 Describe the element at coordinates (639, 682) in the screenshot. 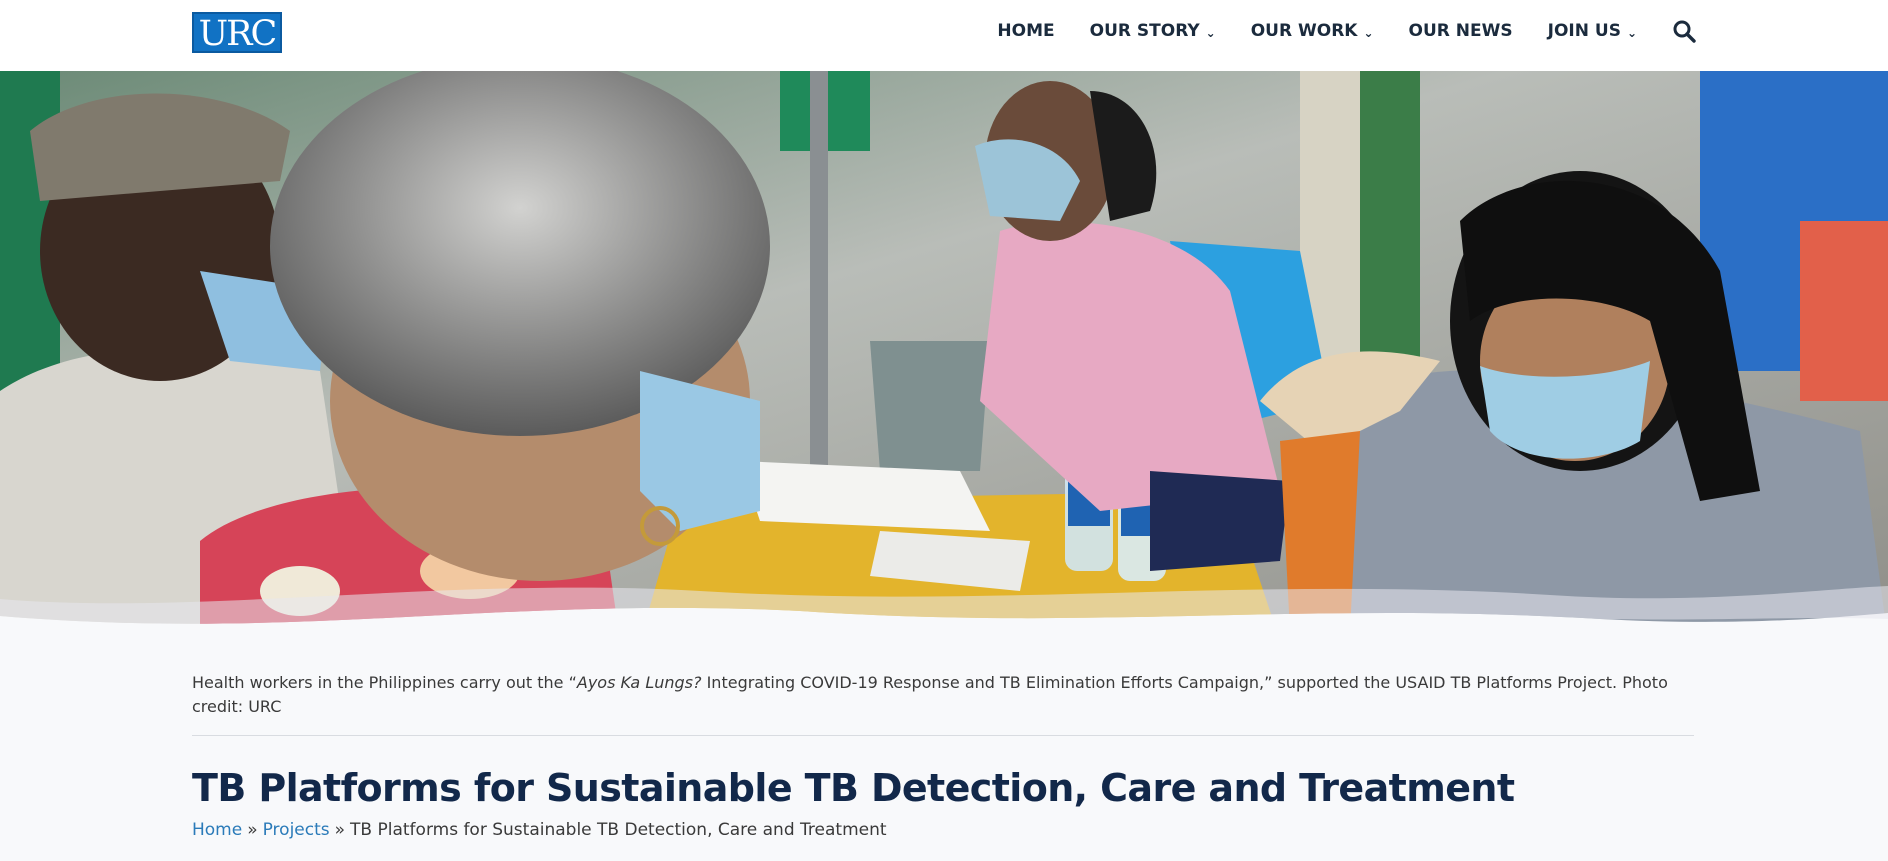

I see `caption-campaign-name: Ayos Ka Lungs?` at that location.